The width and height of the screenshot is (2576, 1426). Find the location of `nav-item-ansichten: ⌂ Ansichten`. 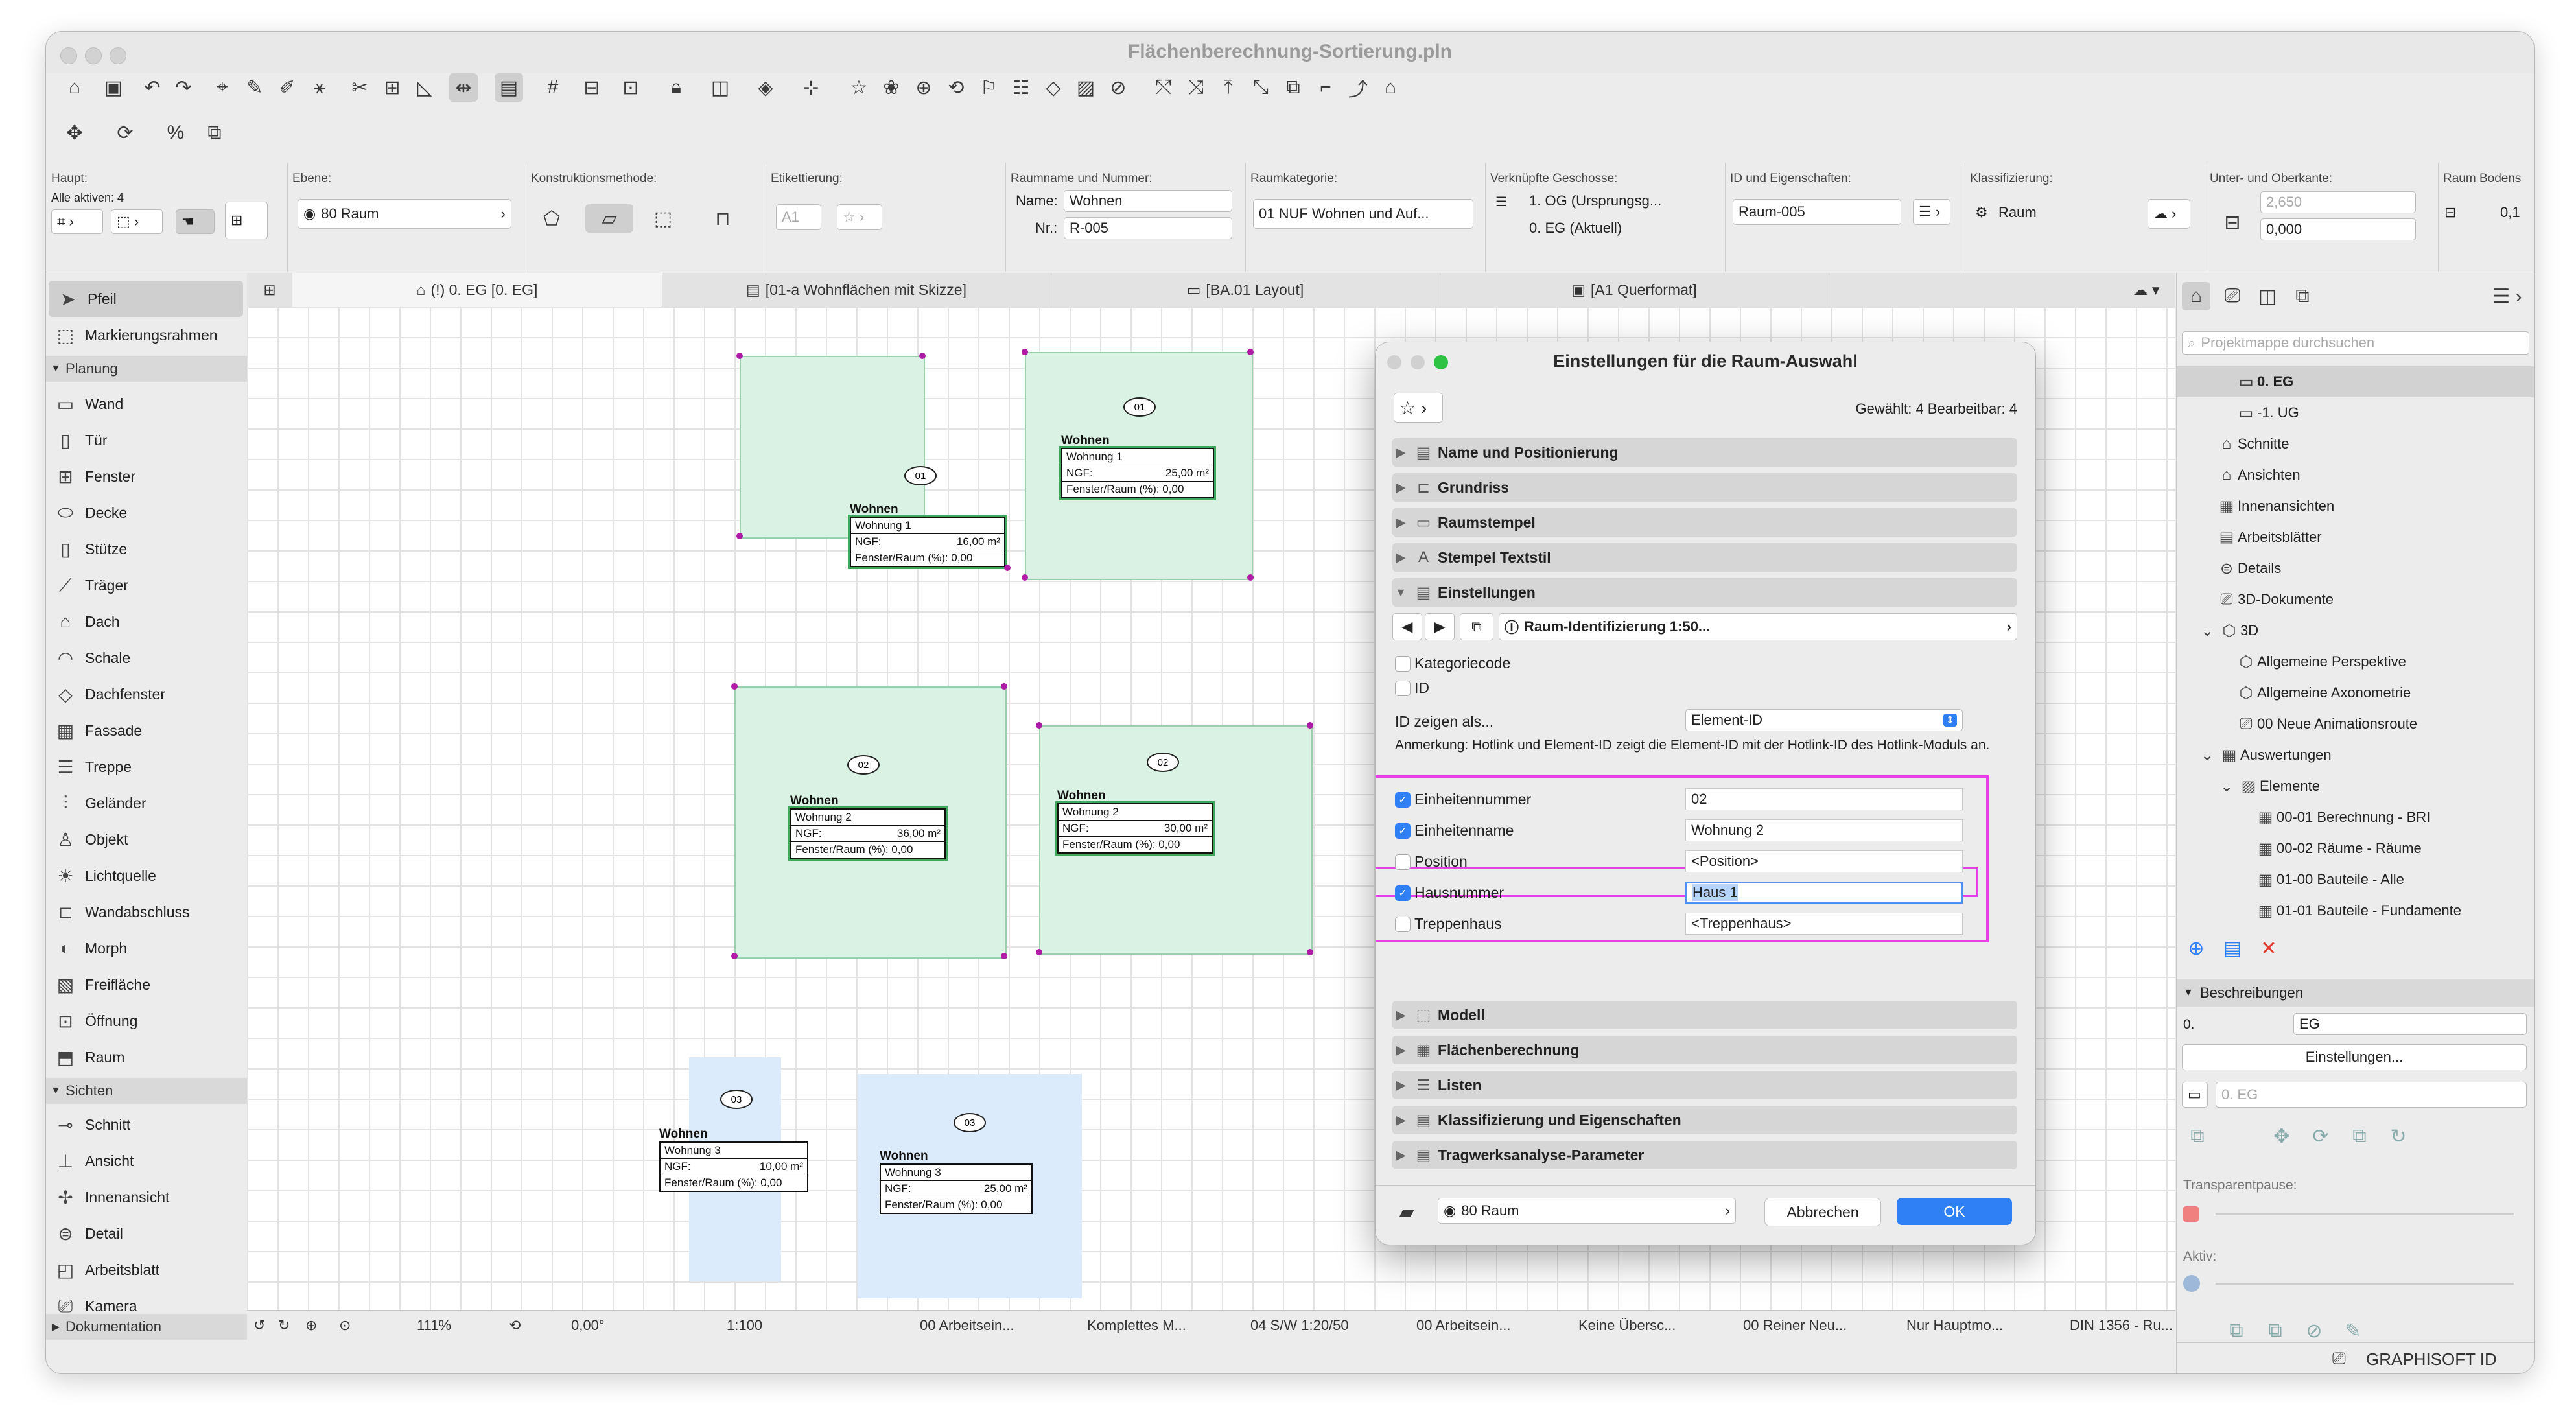

nav-item-ansichten: ⌂ Ansichten is located at coordinates (2355, 476).